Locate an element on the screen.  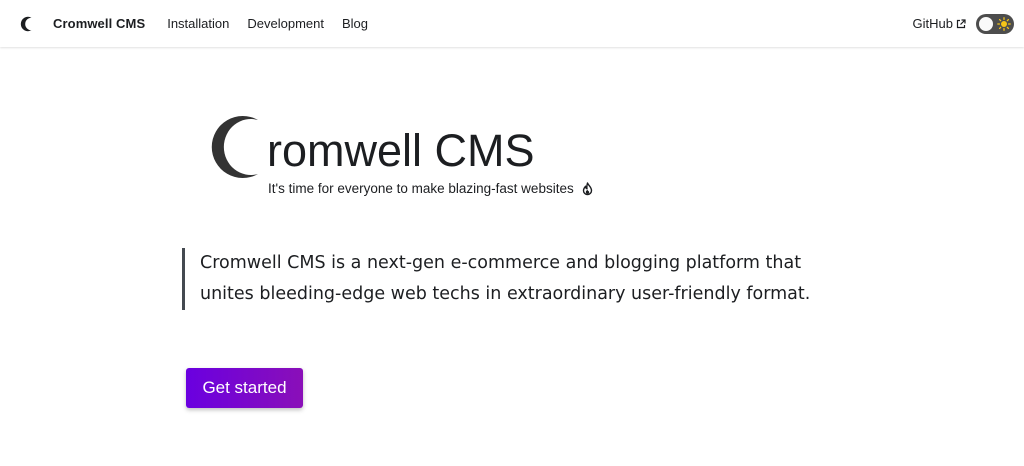
hero-title: romwell CMS is located at coordinates (401, 150).